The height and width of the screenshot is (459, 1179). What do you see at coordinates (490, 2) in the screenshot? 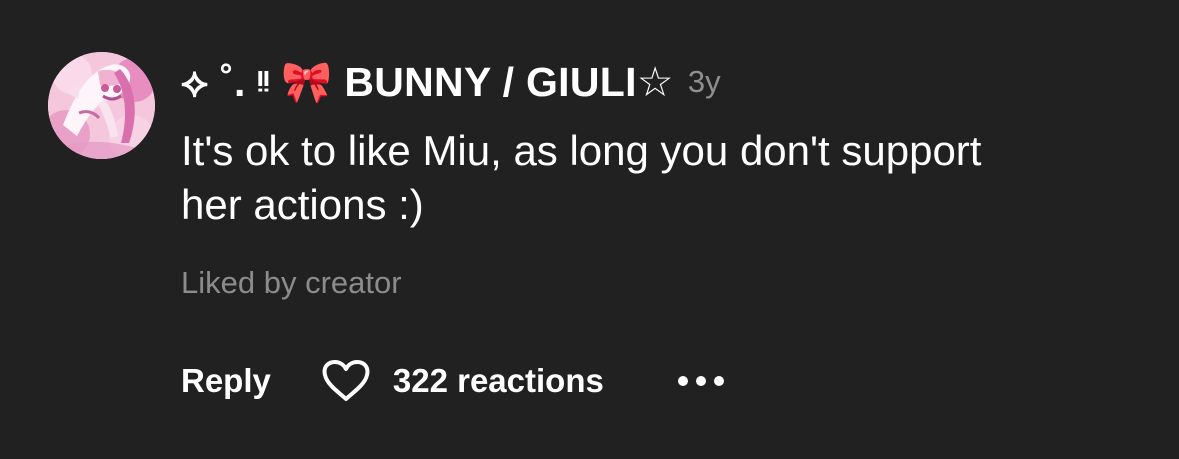
I see `previous-content-clip` at bounding box center [490, 2].